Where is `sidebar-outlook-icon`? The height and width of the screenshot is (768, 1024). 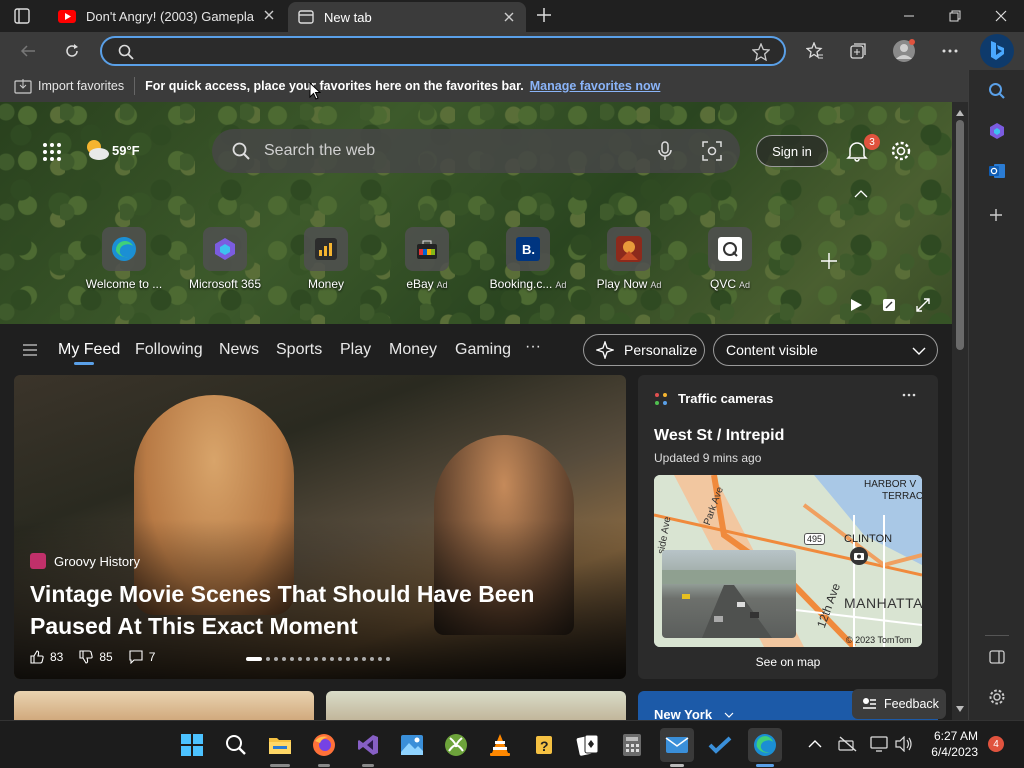 sidebar-outlook-icon is located at coordinates (997, 171).